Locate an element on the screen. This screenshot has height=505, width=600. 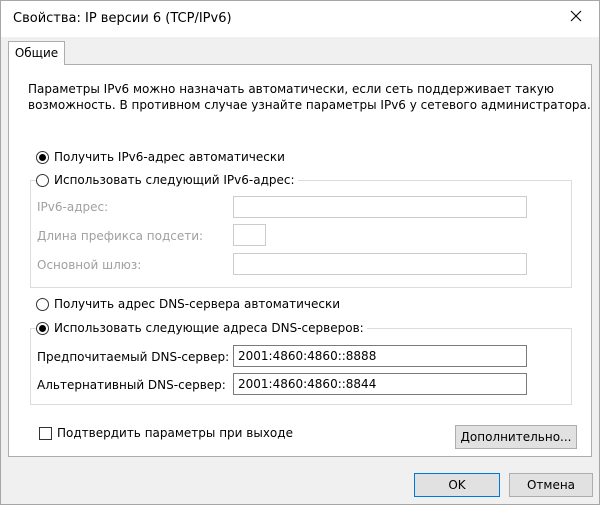
validate-on-exit-checkbox: Подтвердить параметры при выходе is located at coordinates (166, 433).